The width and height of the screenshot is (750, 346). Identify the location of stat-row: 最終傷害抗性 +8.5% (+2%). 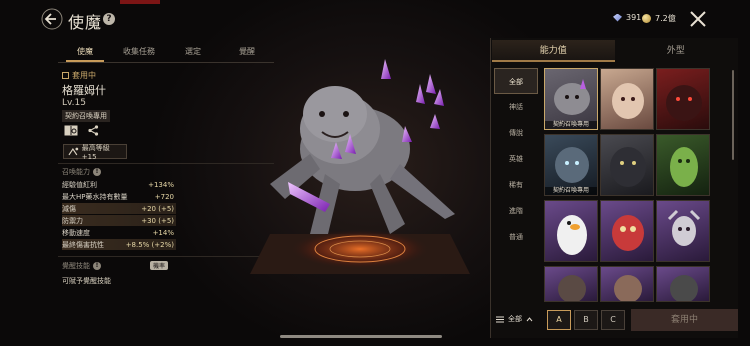
(119, 244).